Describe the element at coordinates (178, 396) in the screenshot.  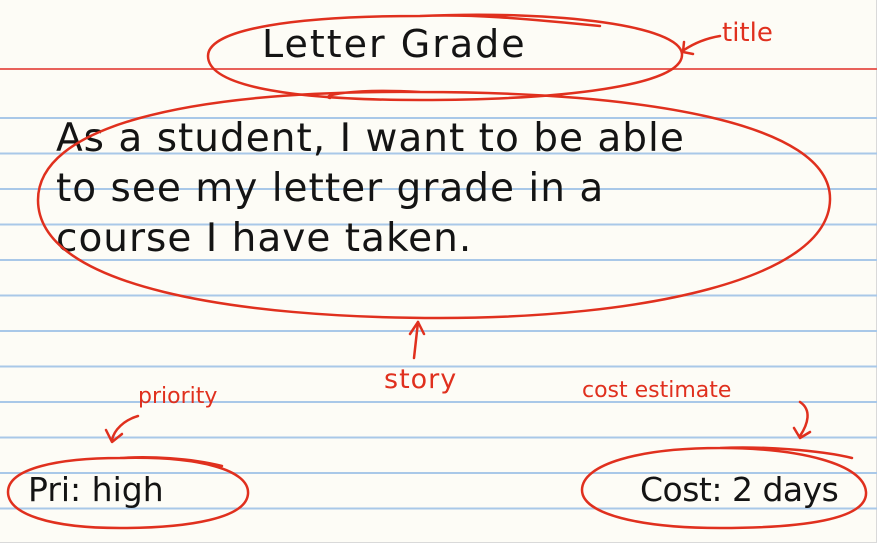
I see `annotation-priority: priority` at that location.